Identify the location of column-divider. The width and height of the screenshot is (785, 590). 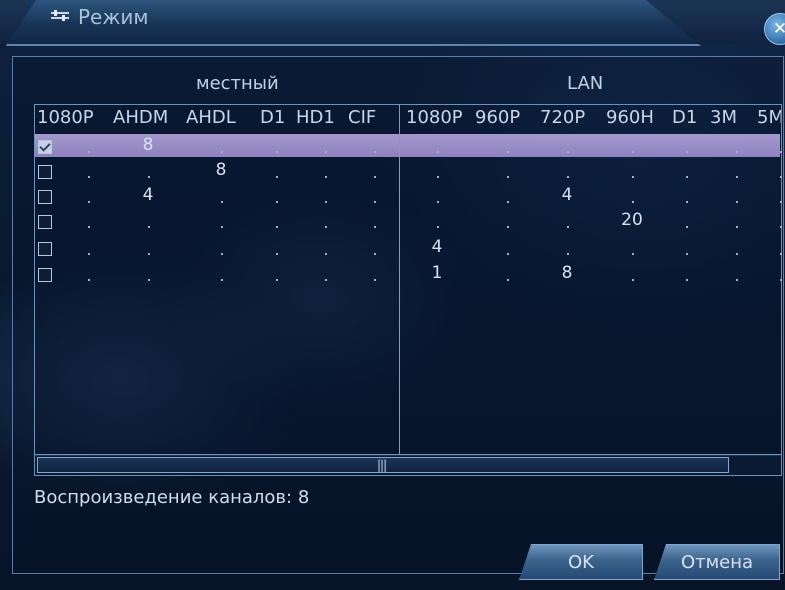
(399, 279).